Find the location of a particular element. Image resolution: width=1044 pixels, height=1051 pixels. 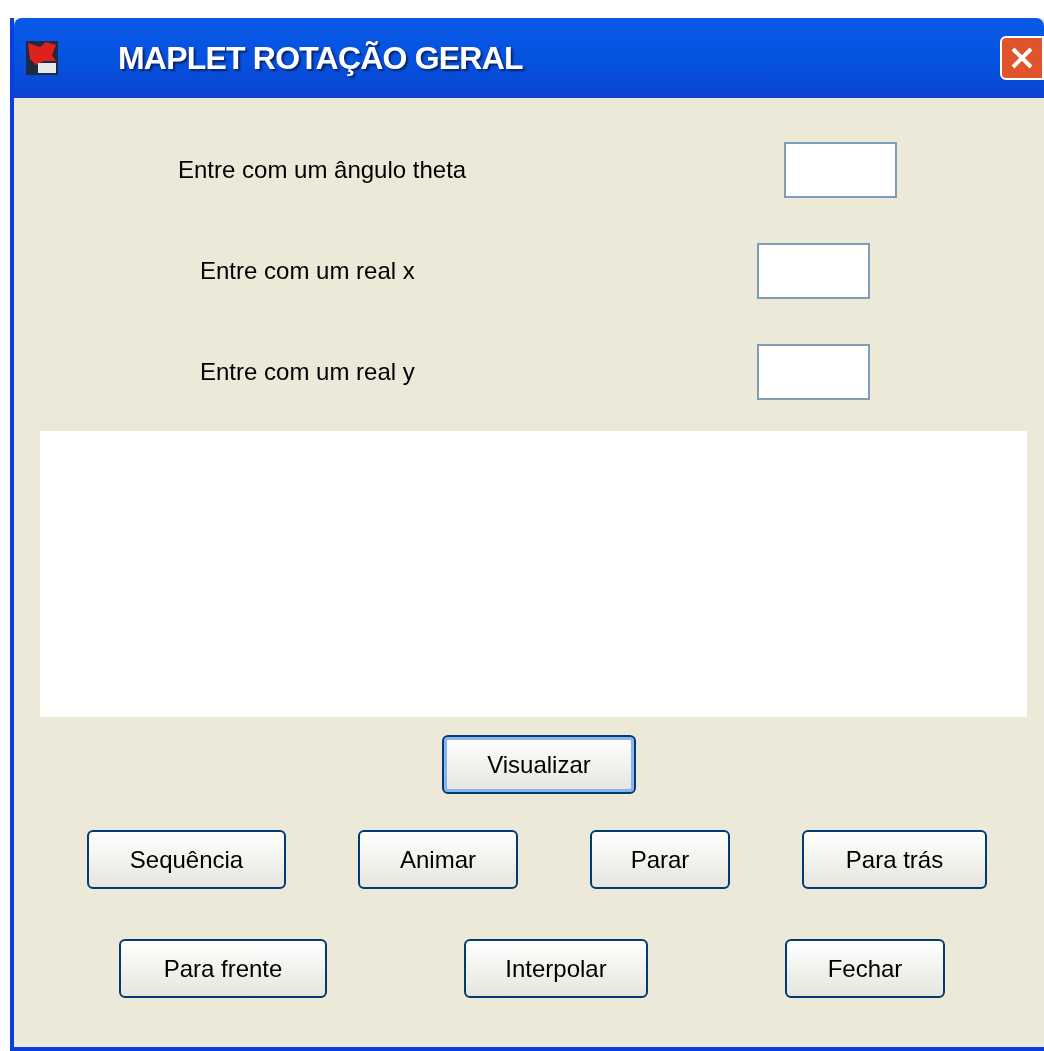

close-button is located at coordinates (1022, 58).